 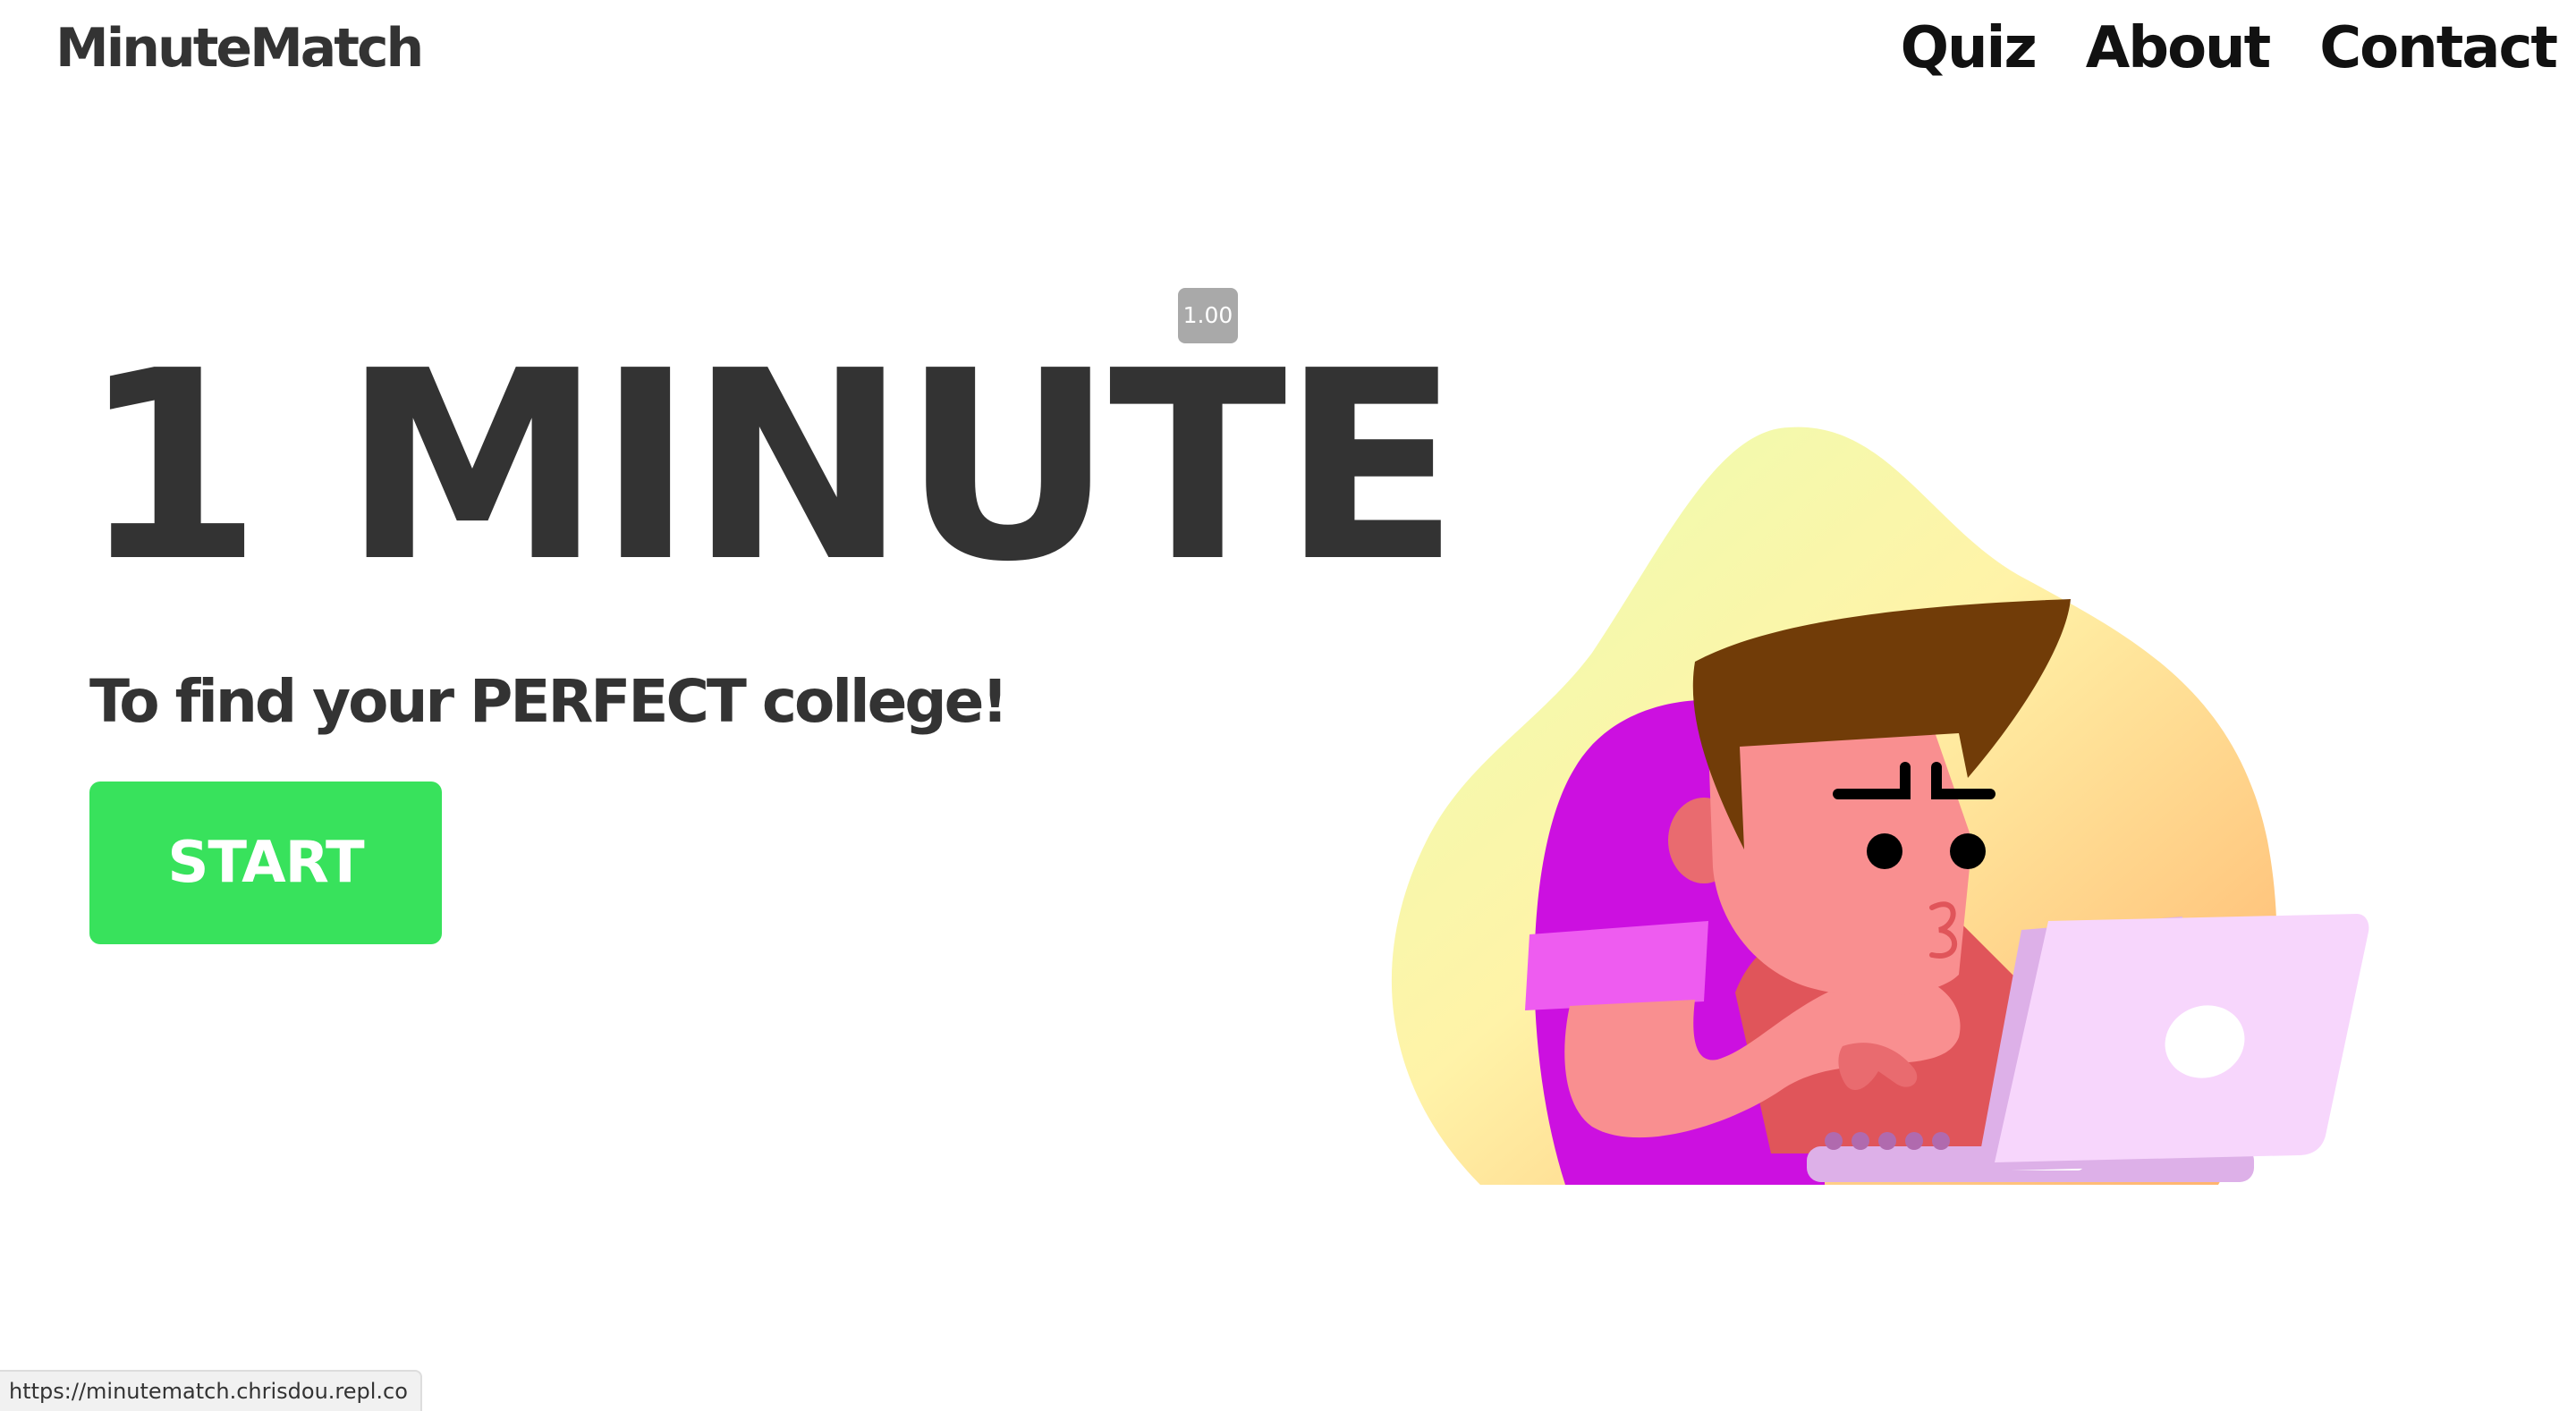 What do you see at coordinates (211, 1390) in the screenshot?
I see `status-bar-url: https://minutematch.chrisdou.repl.co` at bounding box center [211, 1390].